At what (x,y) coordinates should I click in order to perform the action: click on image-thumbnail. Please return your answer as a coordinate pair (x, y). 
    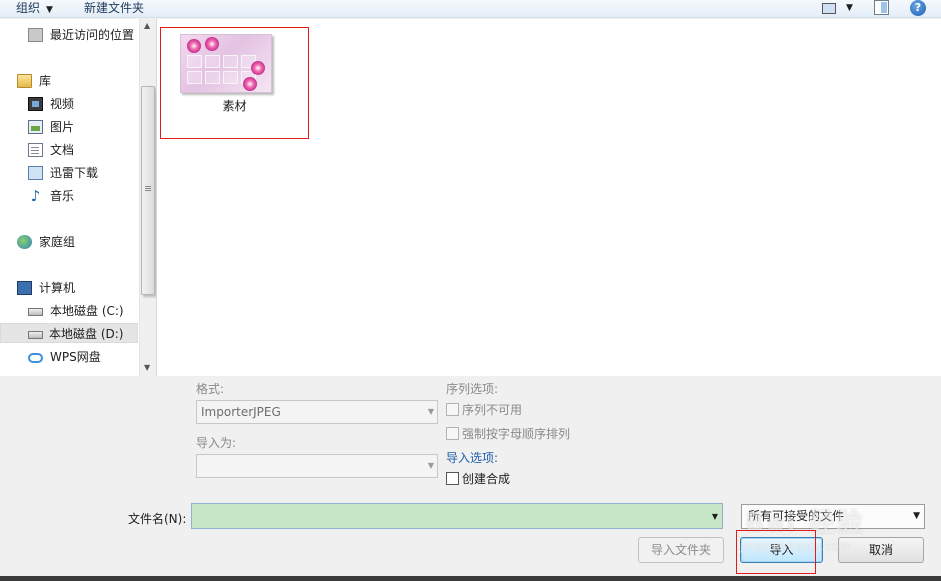
    Looking at the image, I should click on (226, 63).